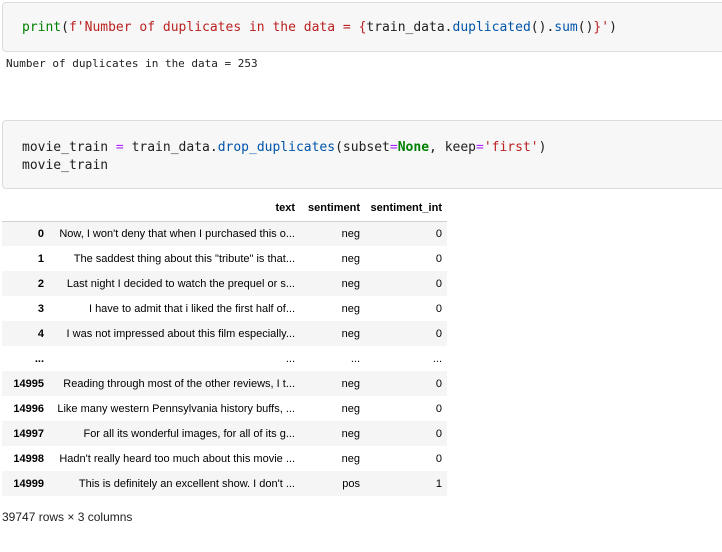  I want to click on code-fstring: f'Number of duplicates in the data =, so click(213, 27).